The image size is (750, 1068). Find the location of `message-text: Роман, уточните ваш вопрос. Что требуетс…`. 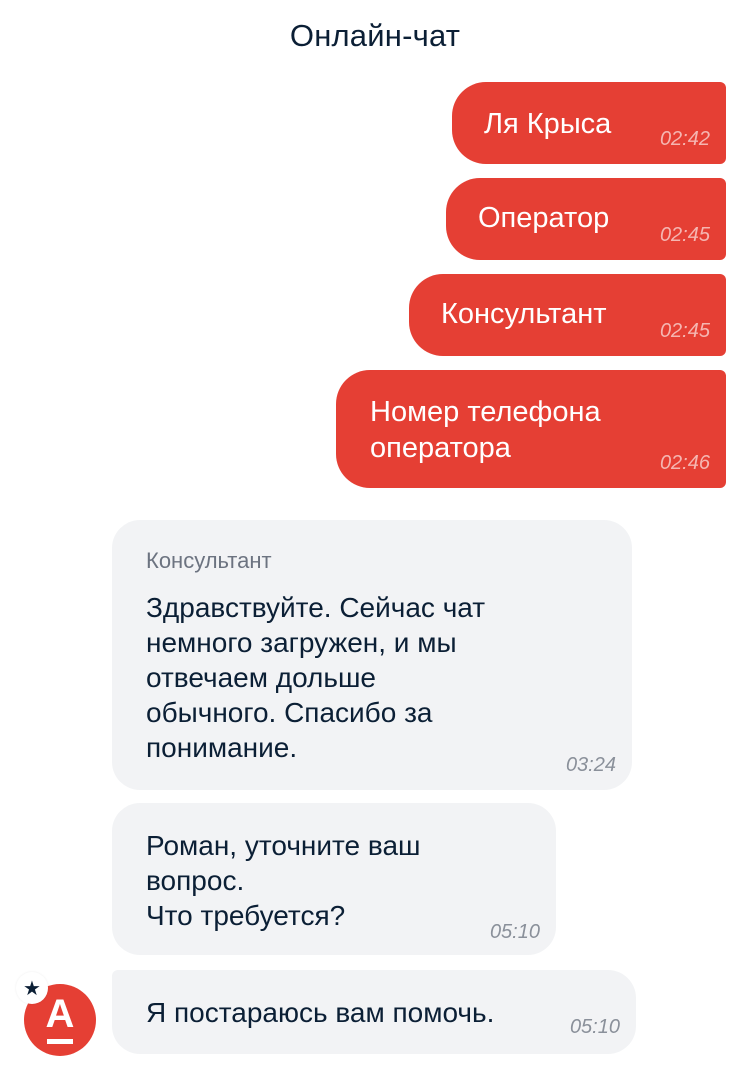

message-text: Роман, уточните ваш вопрос. Что требуетс… is located at coordinates (283, 880).